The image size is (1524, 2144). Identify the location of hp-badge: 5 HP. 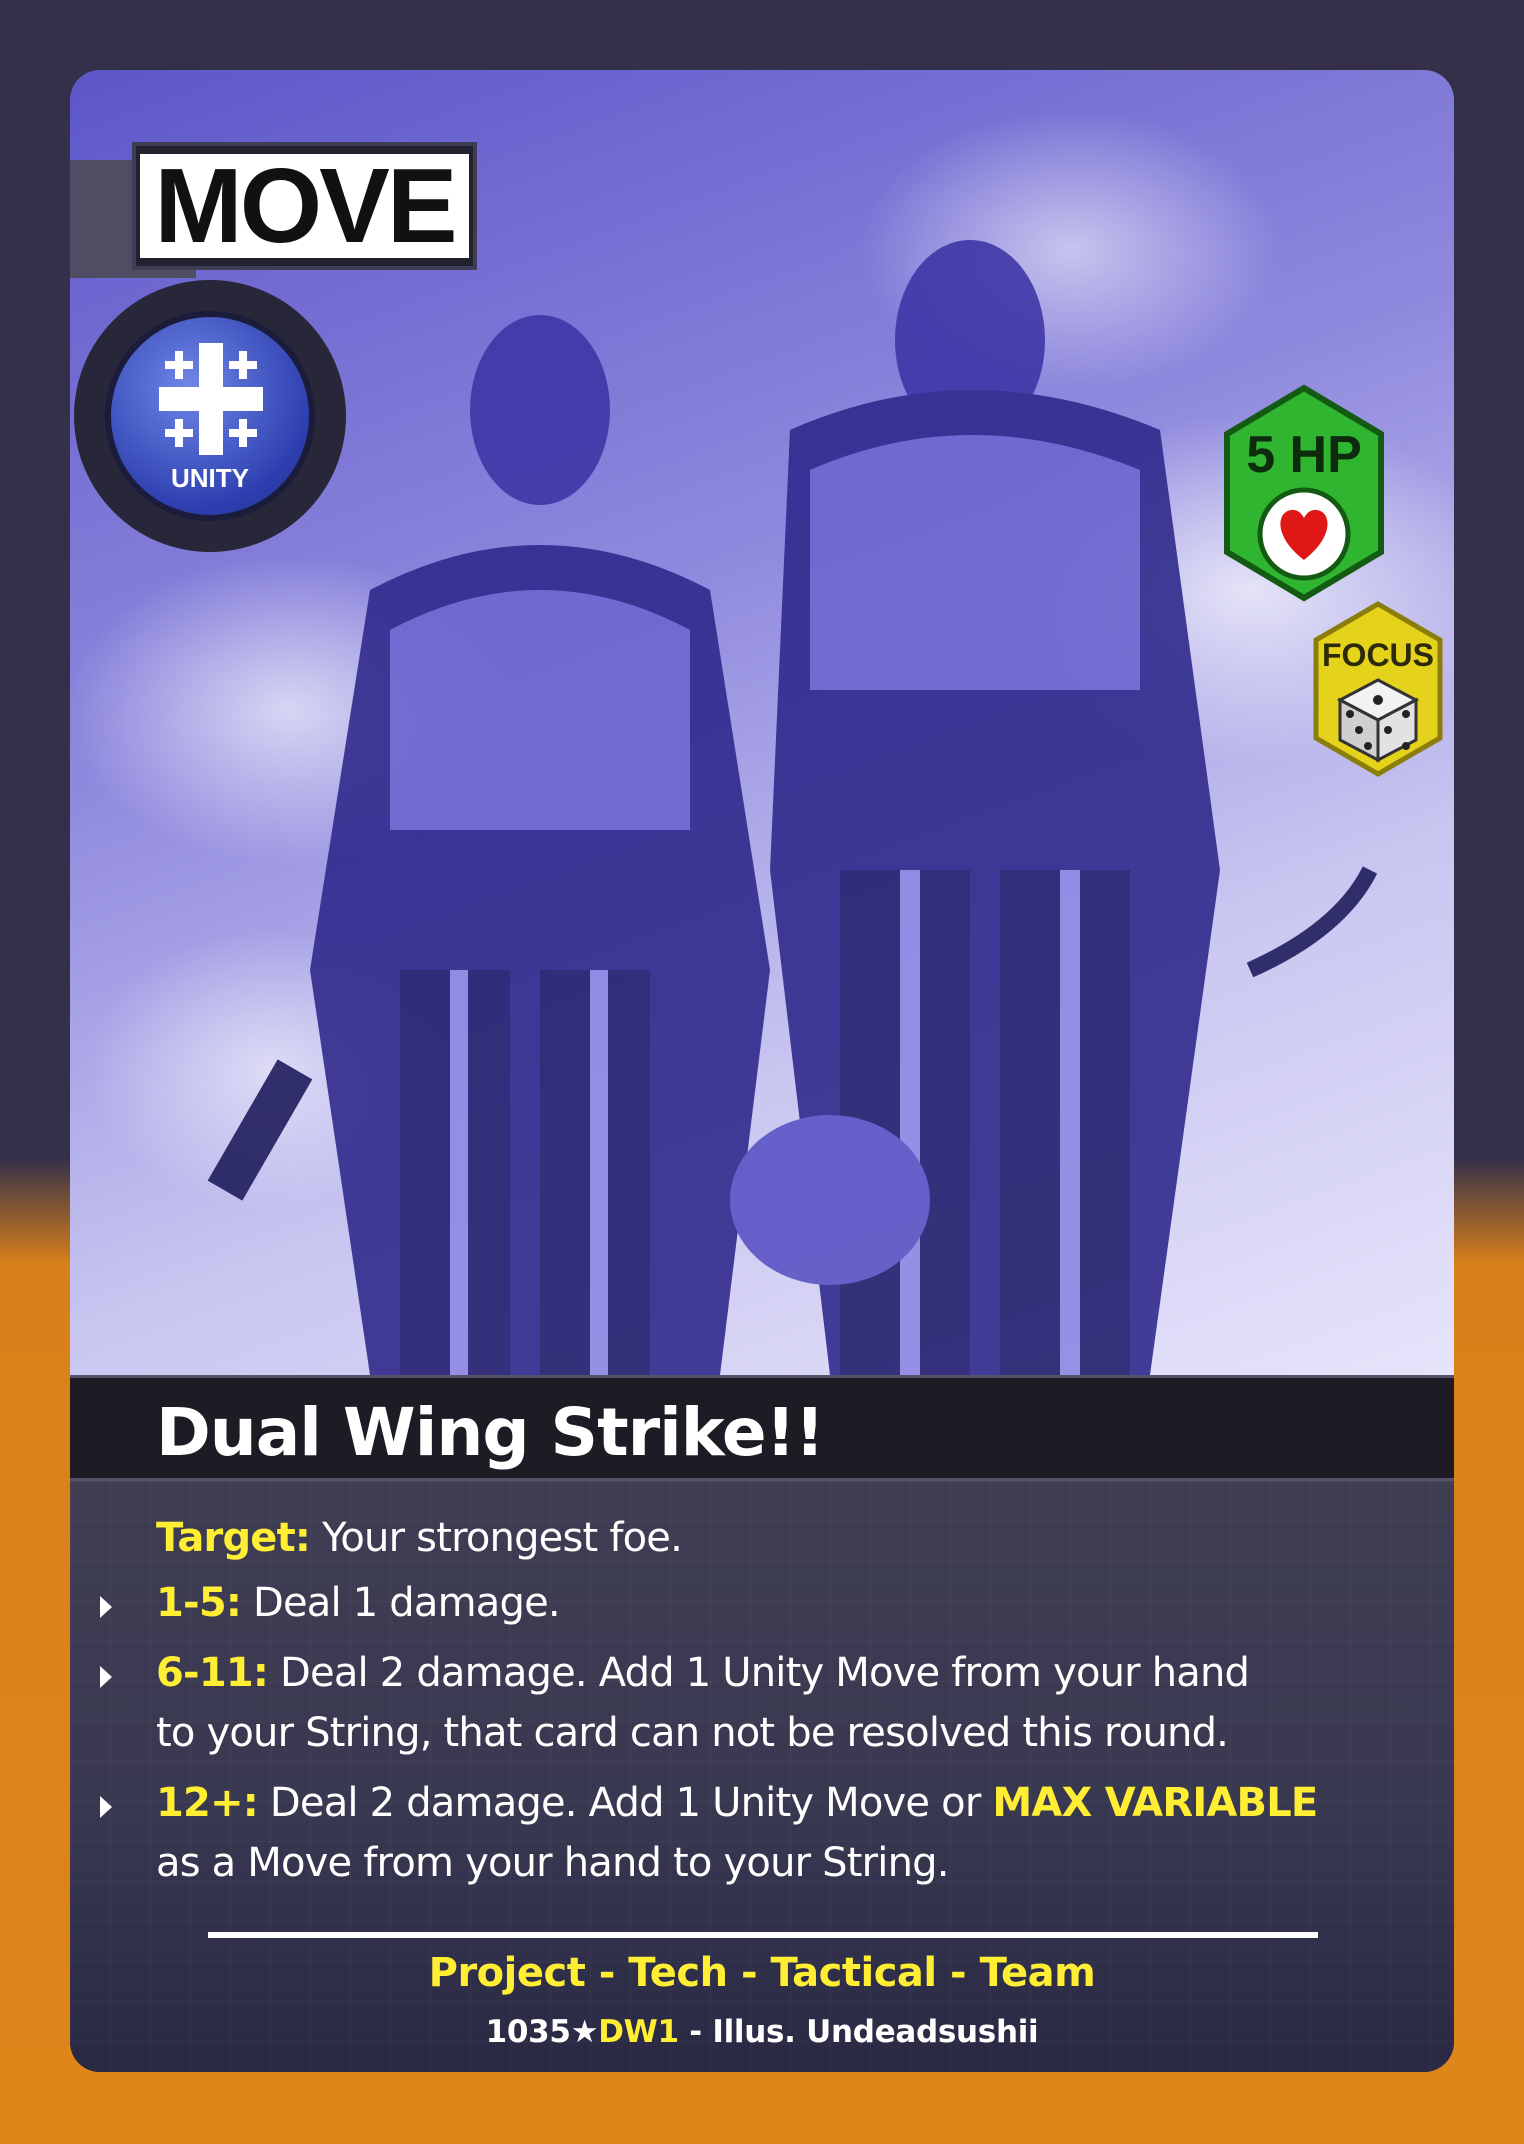
(1304, 493).